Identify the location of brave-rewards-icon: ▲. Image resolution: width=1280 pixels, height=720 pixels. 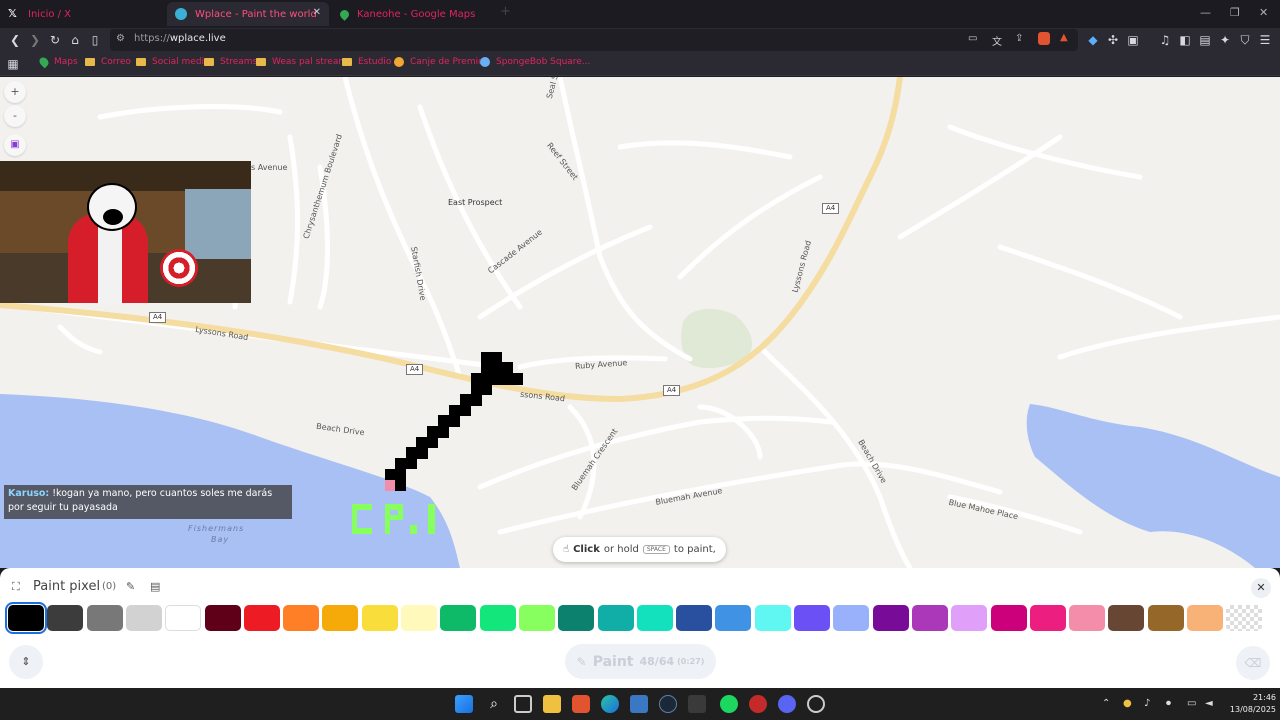
(1064, 37).